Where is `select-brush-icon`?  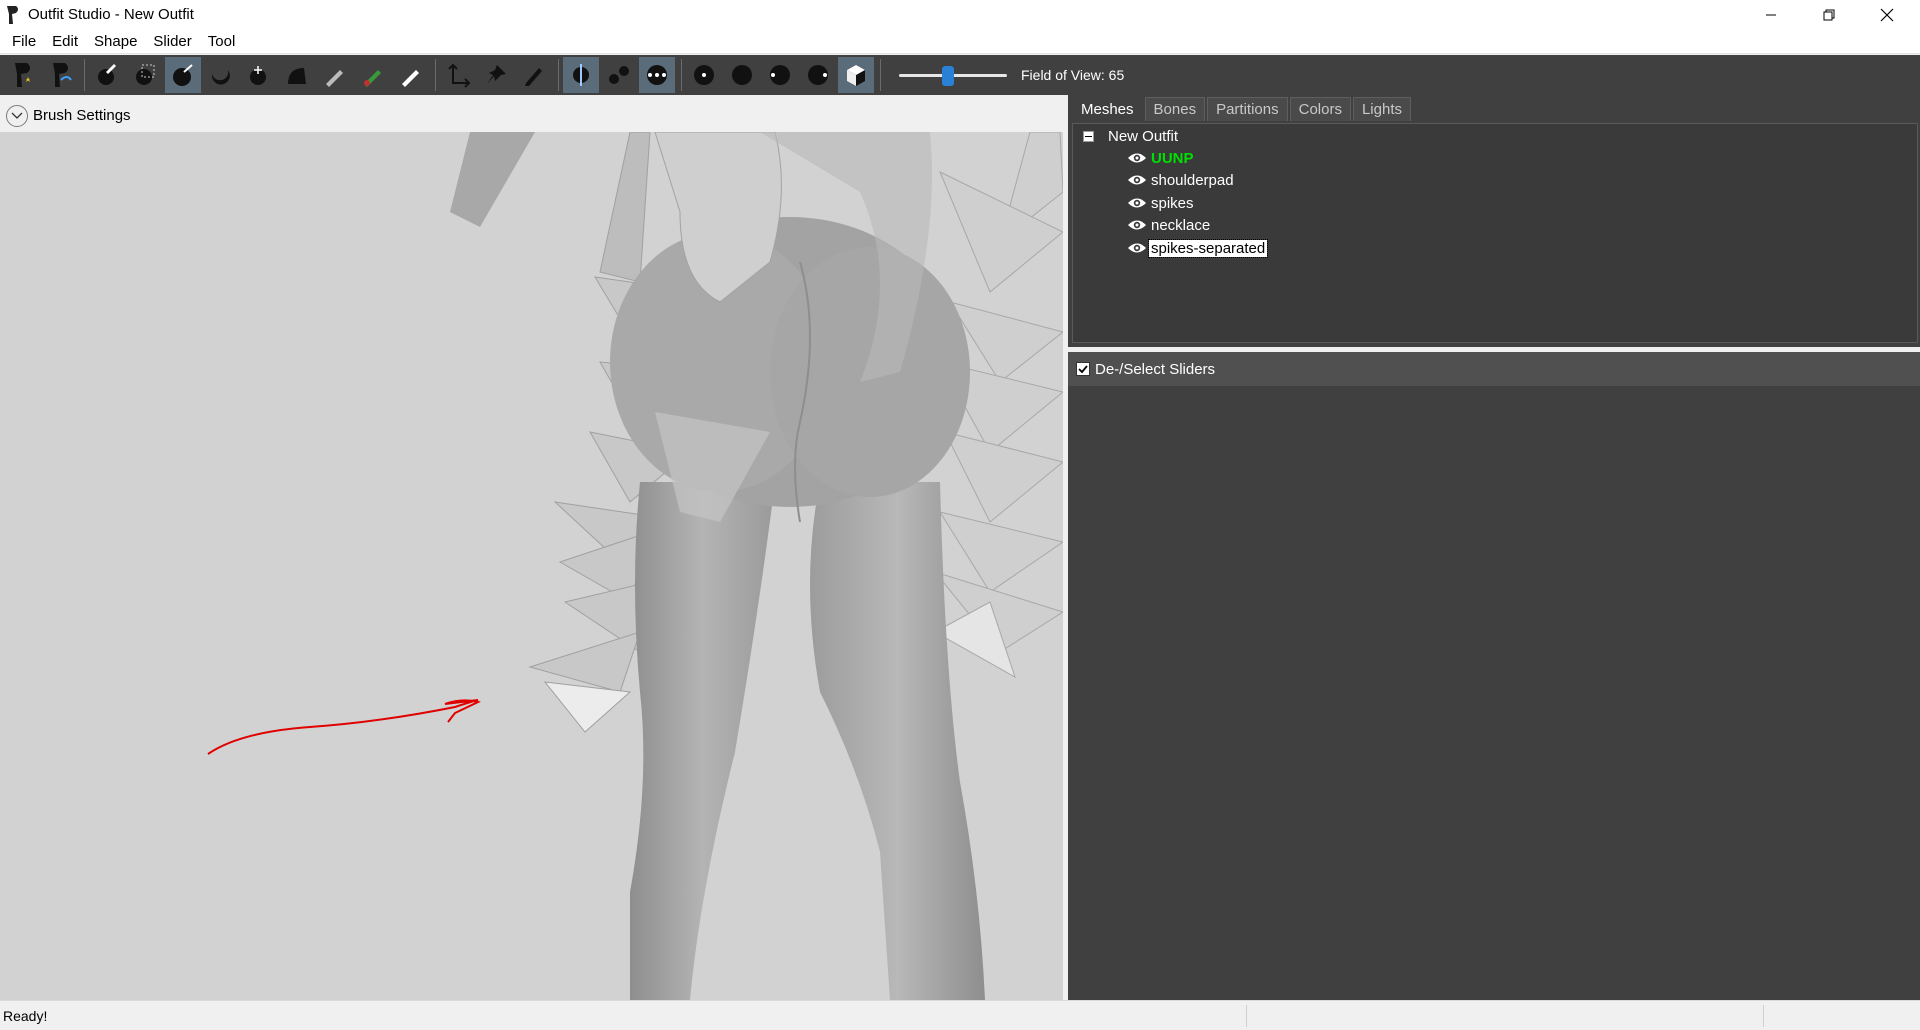
select-brush-icon is located at coordinates (107, 74).